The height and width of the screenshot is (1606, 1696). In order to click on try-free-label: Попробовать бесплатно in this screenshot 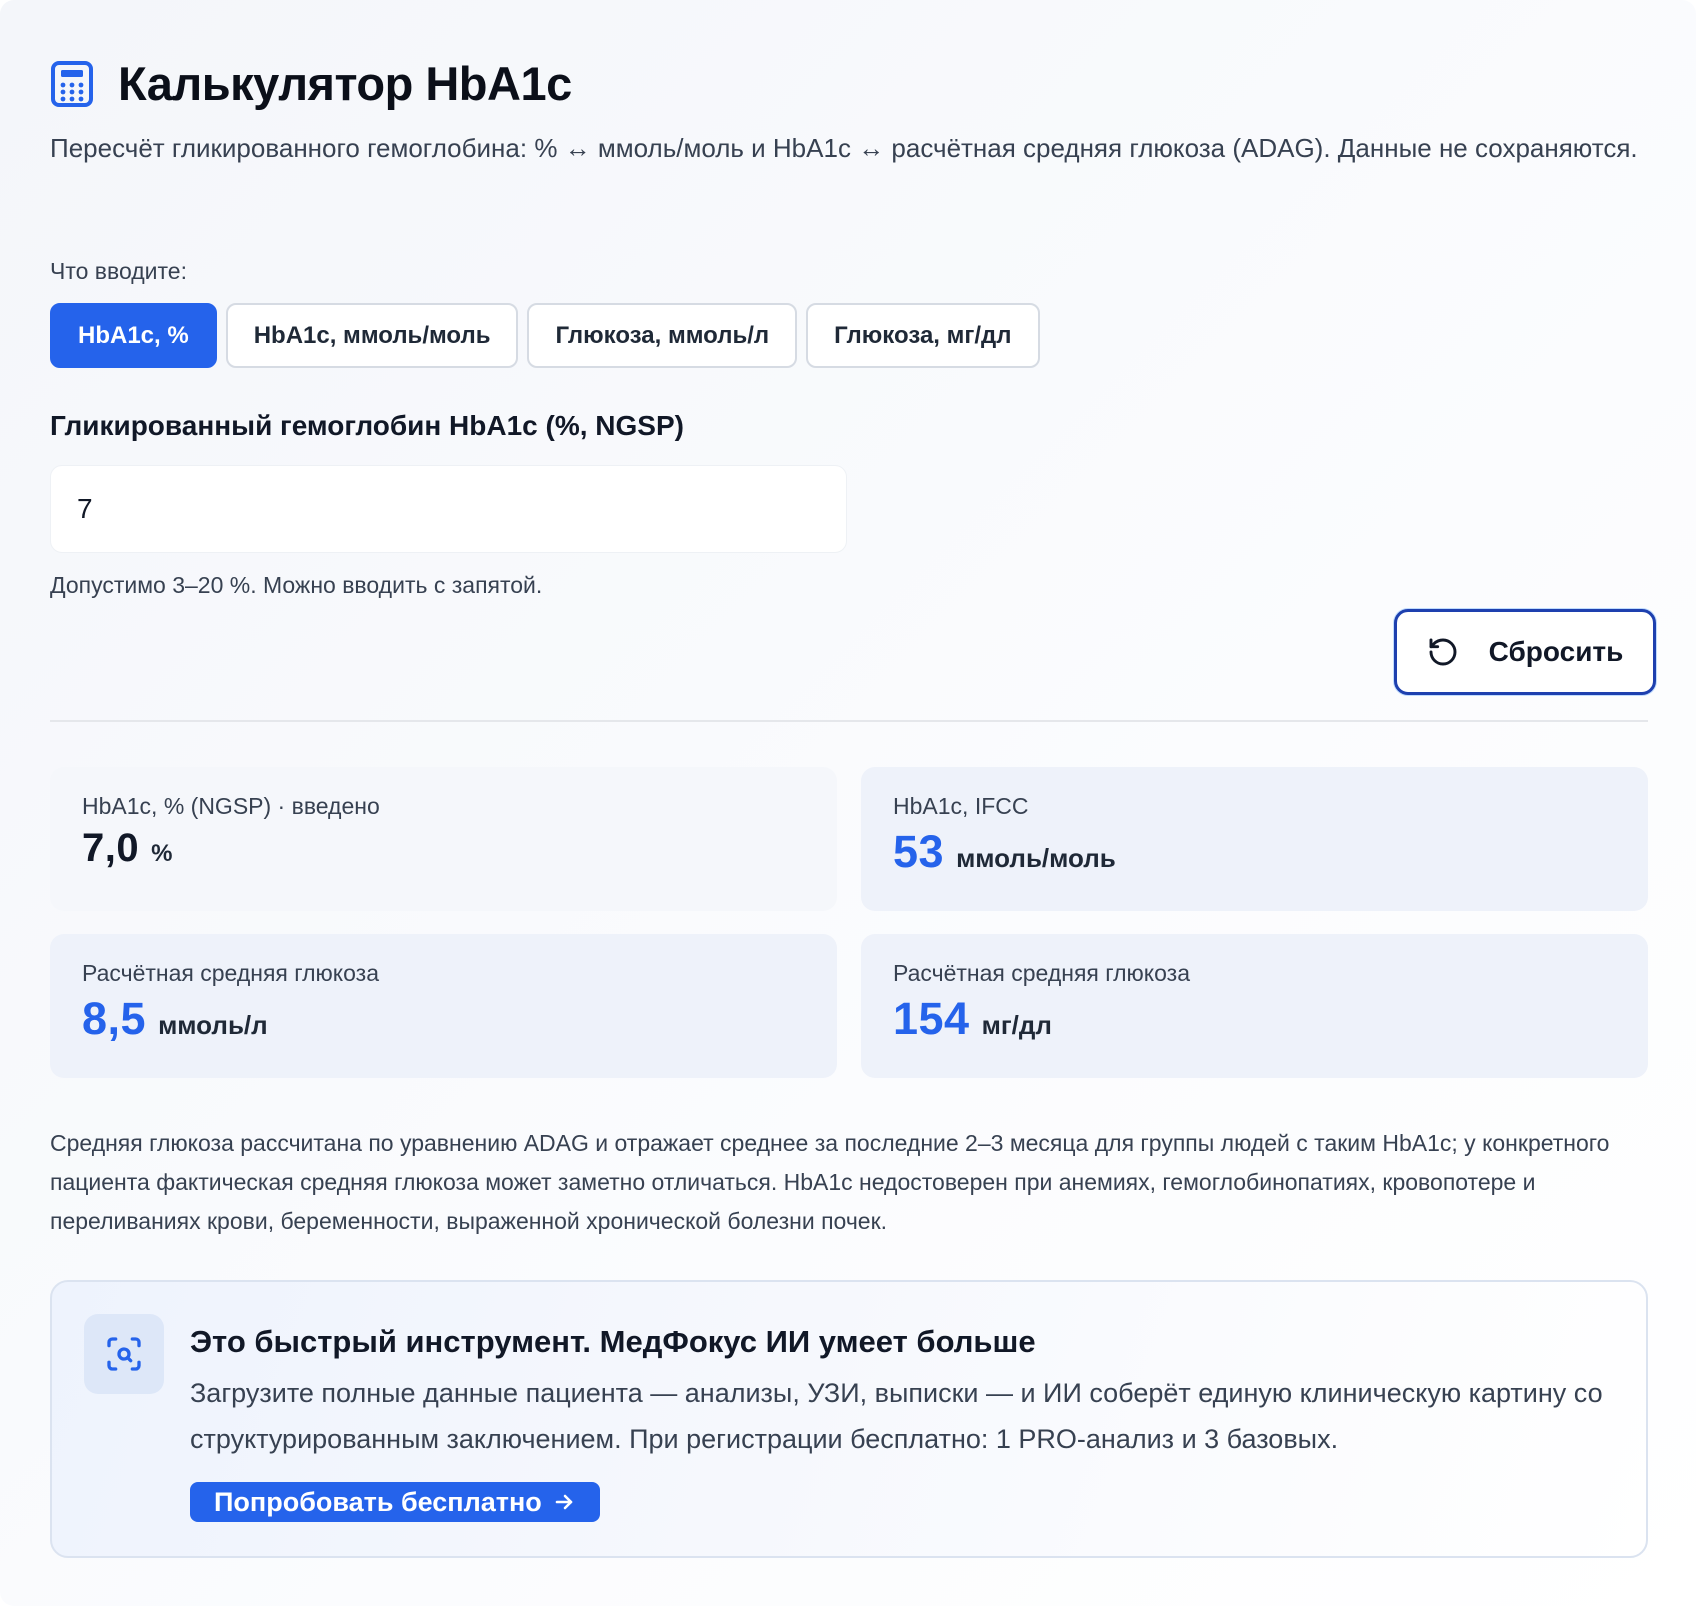, I will do `click(378, 1501)`.